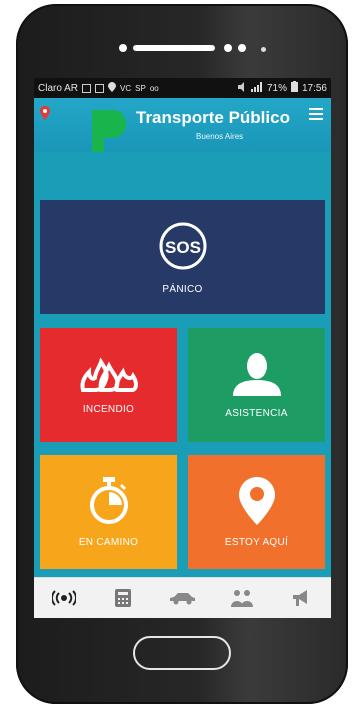 The width and height of the screenshot is (362, 708). I want to click on battery-icon, so click(294, 88).